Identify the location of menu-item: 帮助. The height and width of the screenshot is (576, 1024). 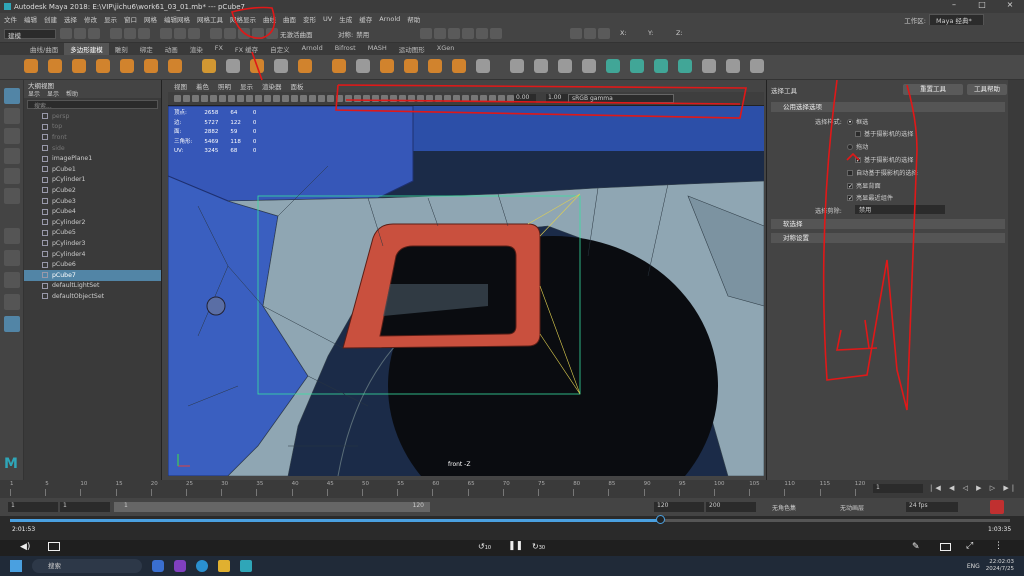
(413, 19).